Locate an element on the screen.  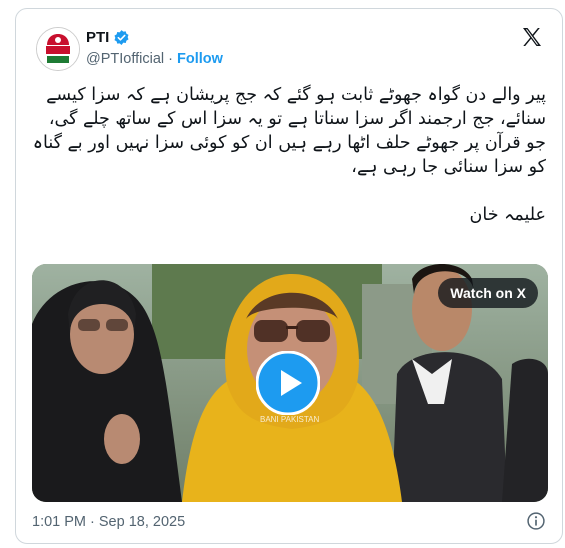
x-logo-icon is located at coordinates (532, 37).